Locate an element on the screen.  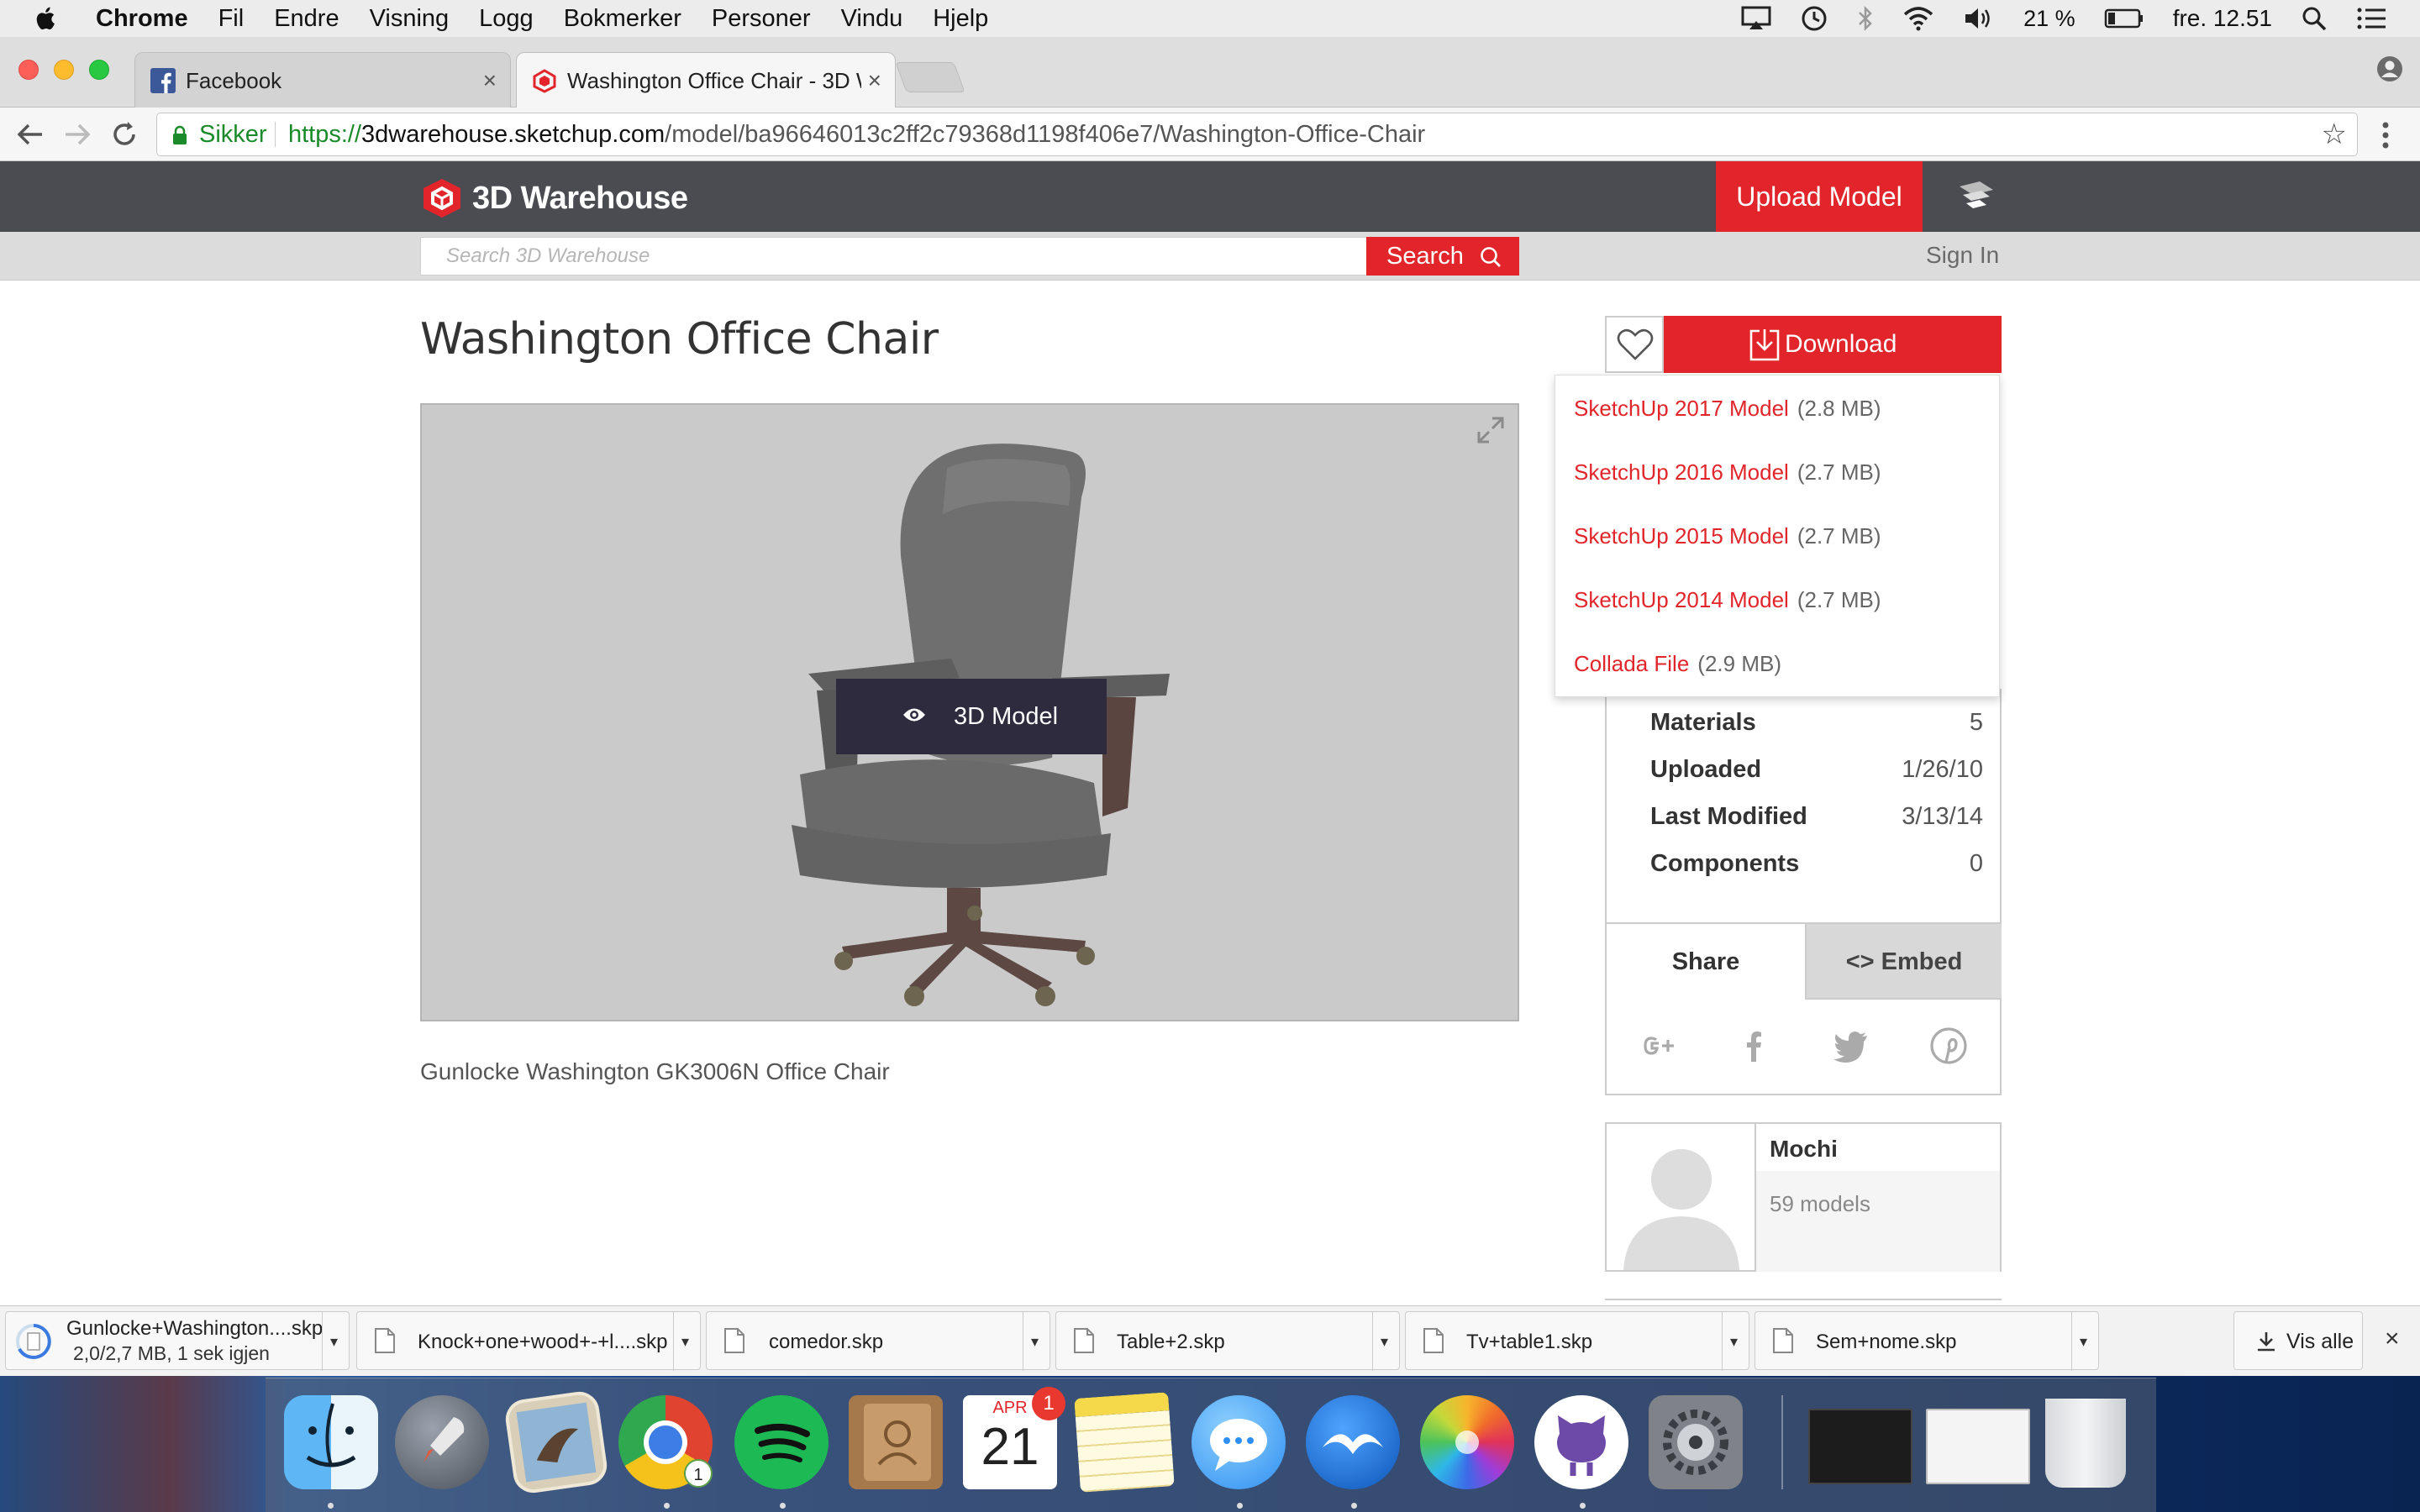
fullscreen-expand-icon is located at coordinates (1490, 430).